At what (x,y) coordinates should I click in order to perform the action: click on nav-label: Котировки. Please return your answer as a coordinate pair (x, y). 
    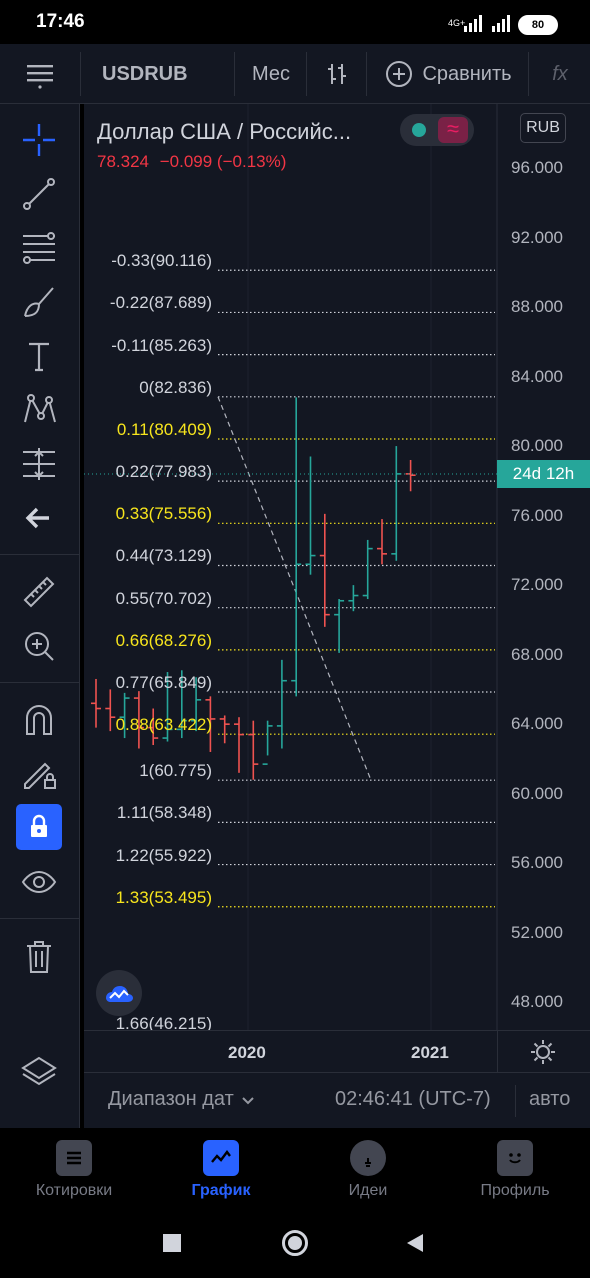
    Looking at the image, I should click on (74, 1190).